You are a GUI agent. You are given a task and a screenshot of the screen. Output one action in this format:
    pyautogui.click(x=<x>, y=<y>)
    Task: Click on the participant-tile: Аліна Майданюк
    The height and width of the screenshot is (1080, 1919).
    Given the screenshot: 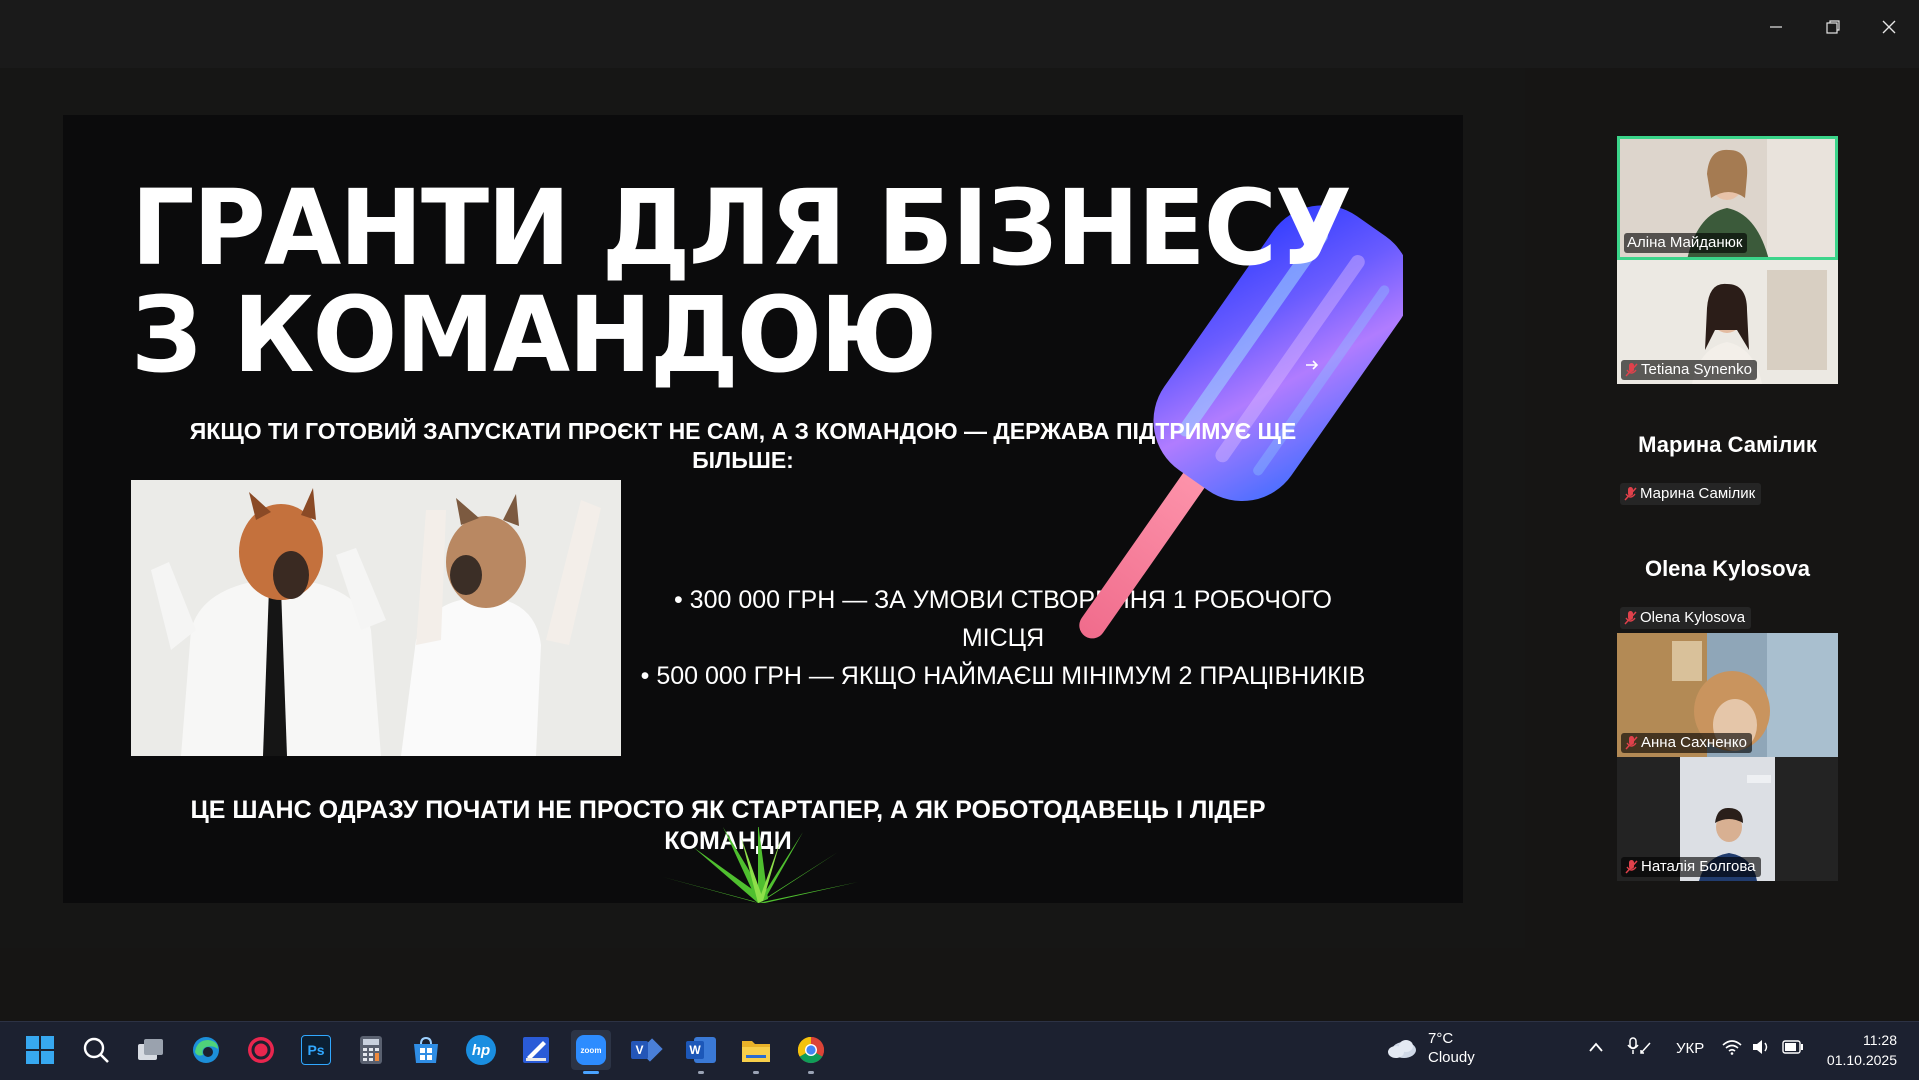 What is the action you would take?
    pyautogui.click(x=1727, y=198)
    